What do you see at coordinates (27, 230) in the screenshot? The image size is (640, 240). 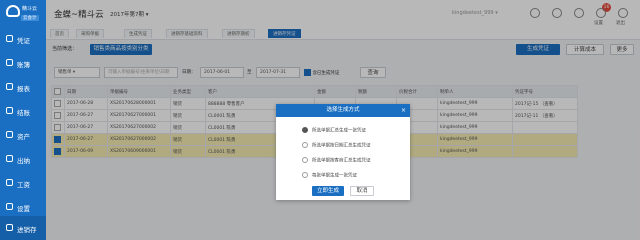 I see `sidebar-item-label: 进销存` at bounding box center [27, 230].